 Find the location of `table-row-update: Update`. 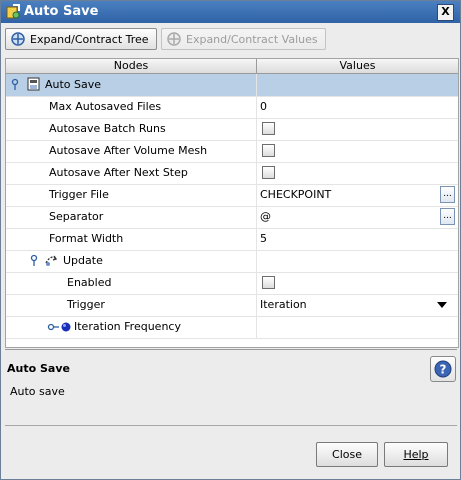

table-row-update: Update is located at coordinates (232, 261).